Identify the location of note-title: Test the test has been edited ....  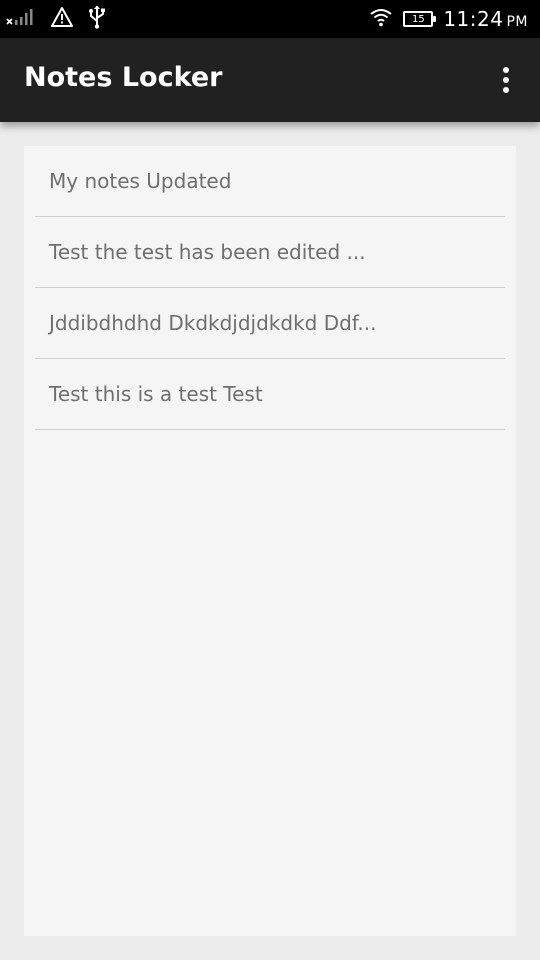
(207, 252).